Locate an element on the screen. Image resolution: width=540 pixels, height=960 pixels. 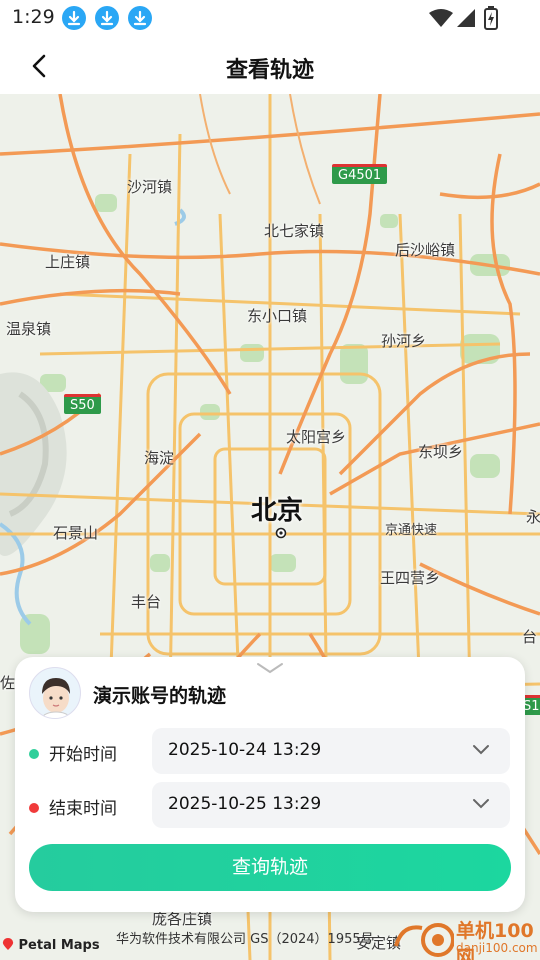
map-label: 后沙峪镇 is located at coordinates (425, 250).